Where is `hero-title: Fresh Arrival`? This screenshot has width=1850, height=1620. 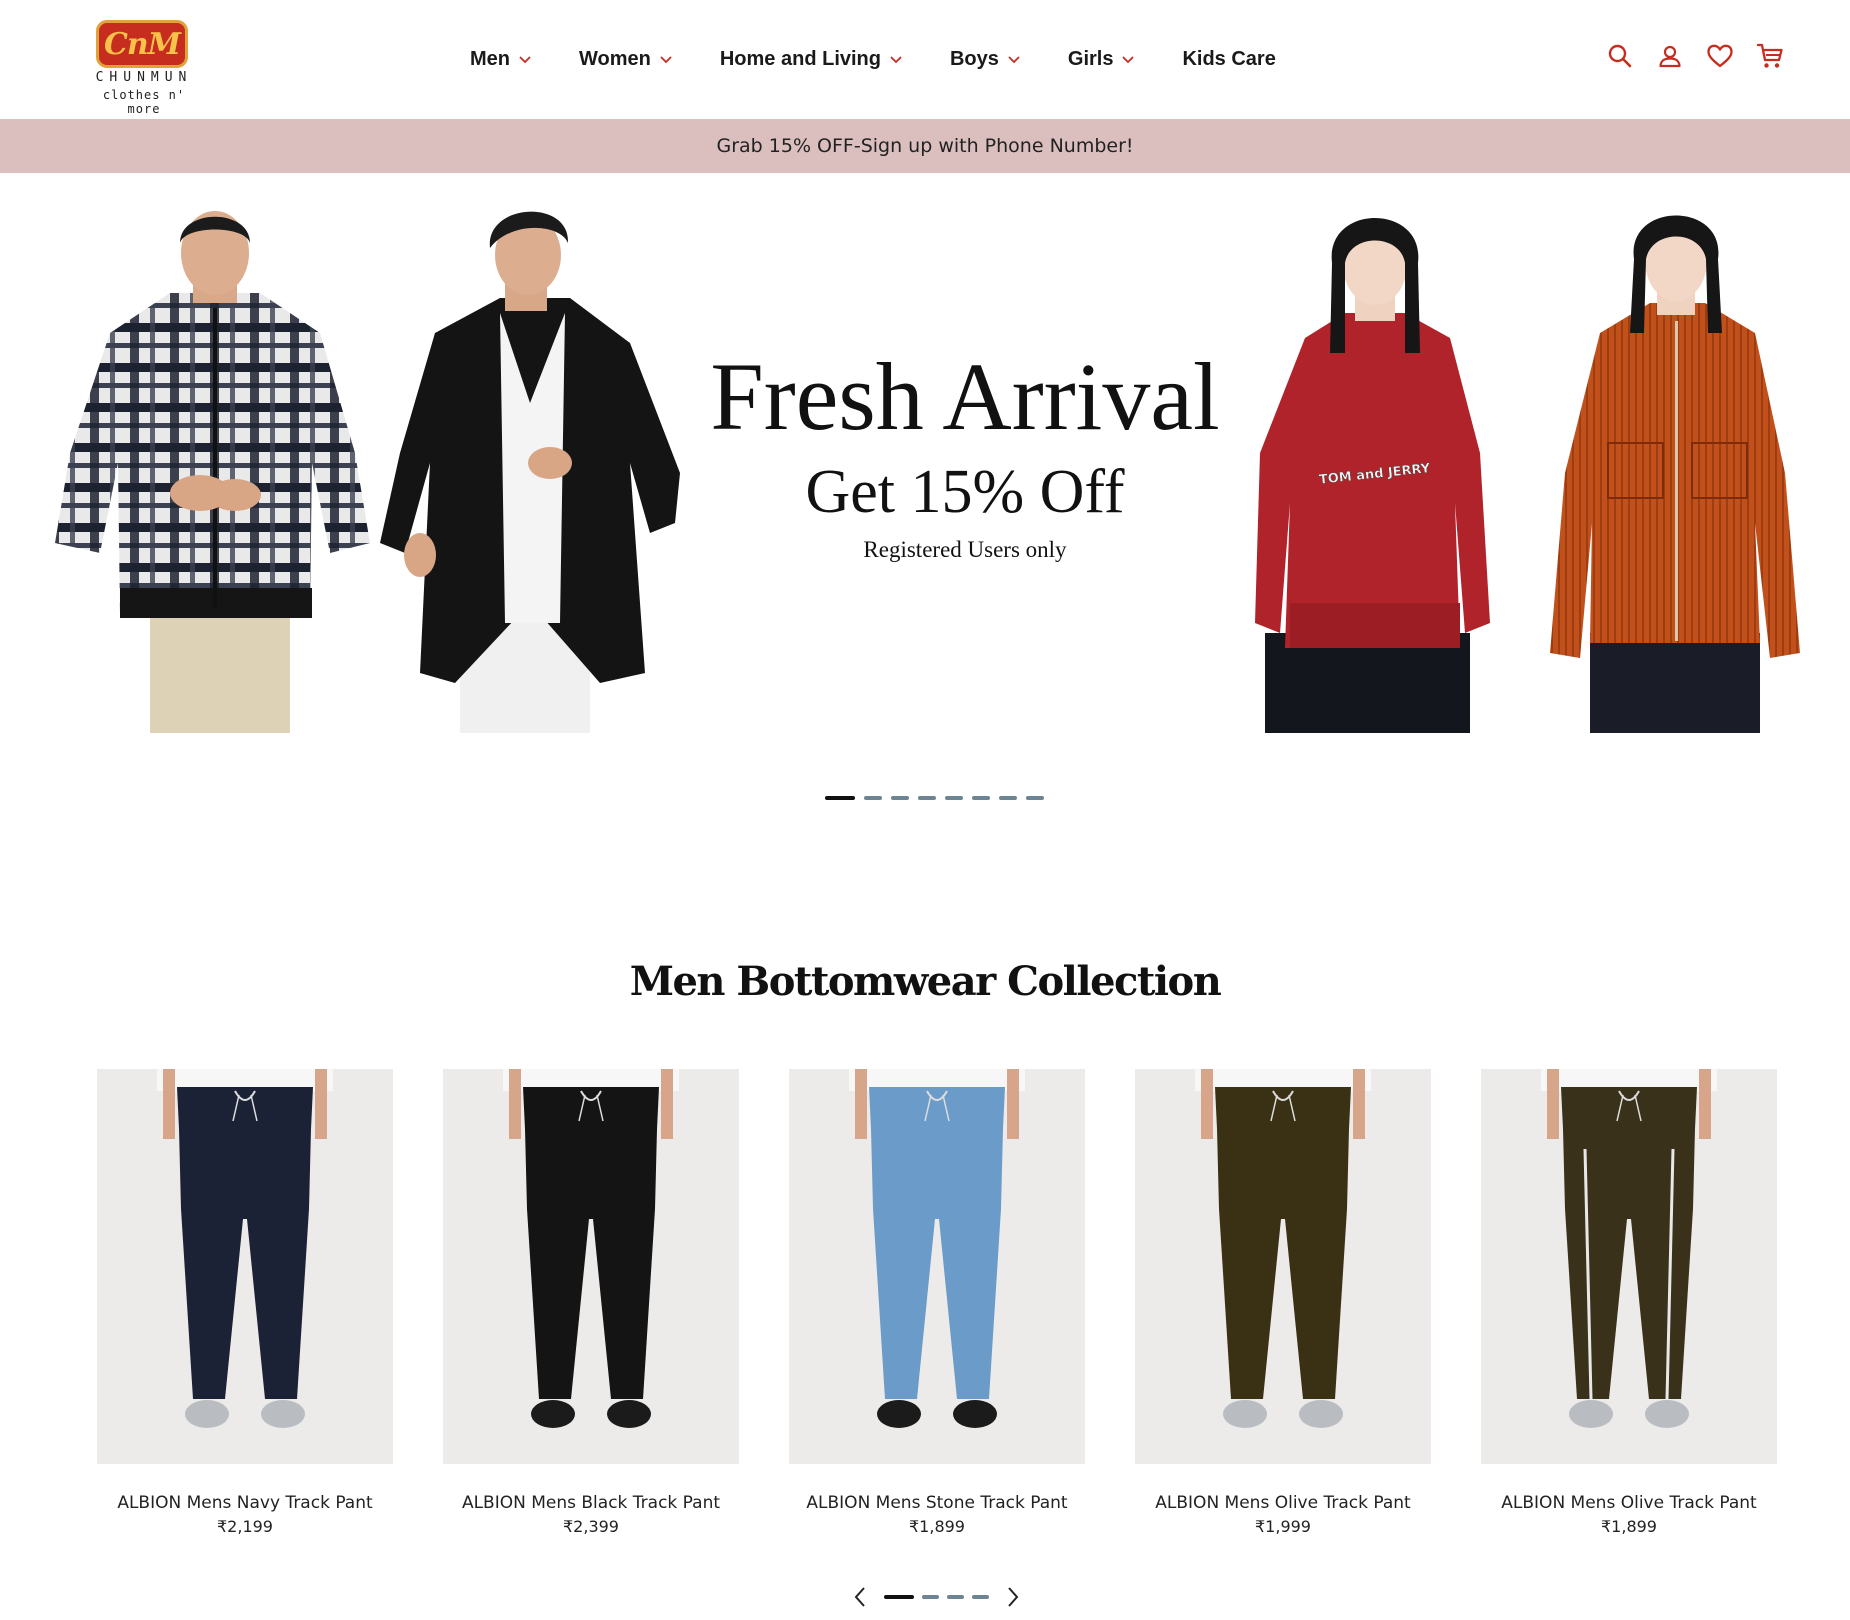
hero-title: Fresh Arrival is located at coordinates (965, 396).